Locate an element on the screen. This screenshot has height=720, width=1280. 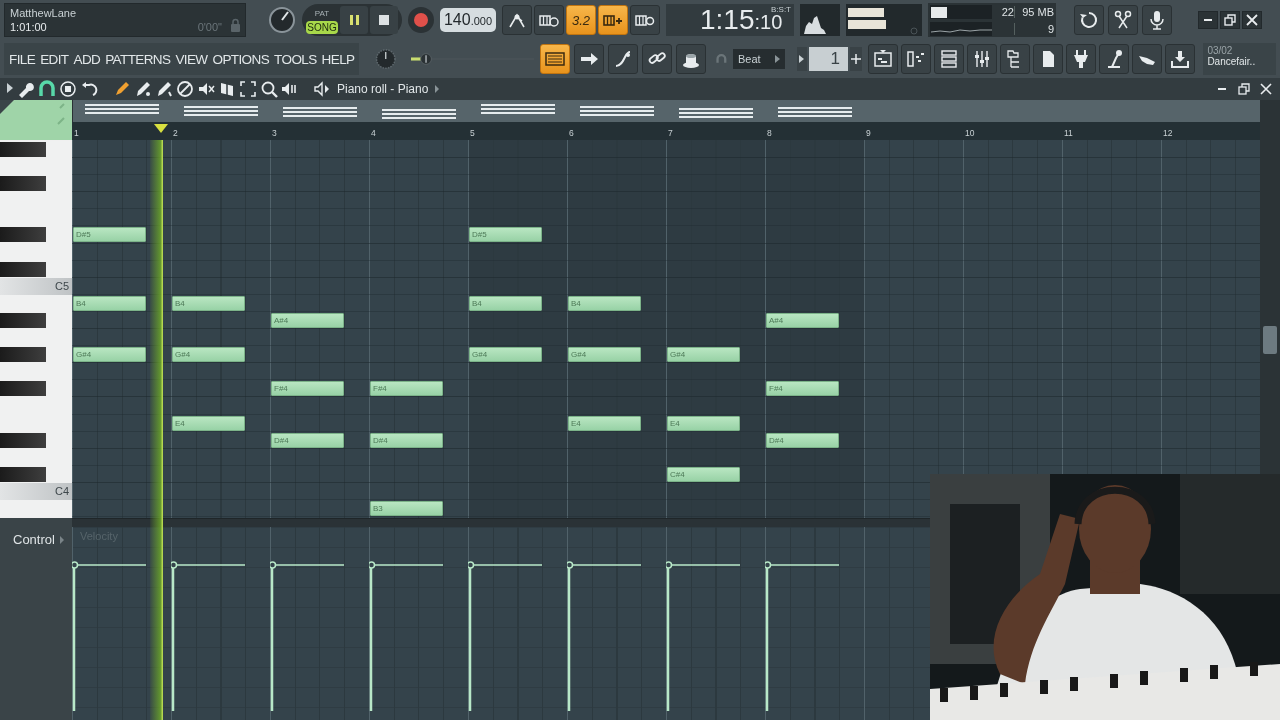
bar-number: 10 is located at coordinates (970, 133).